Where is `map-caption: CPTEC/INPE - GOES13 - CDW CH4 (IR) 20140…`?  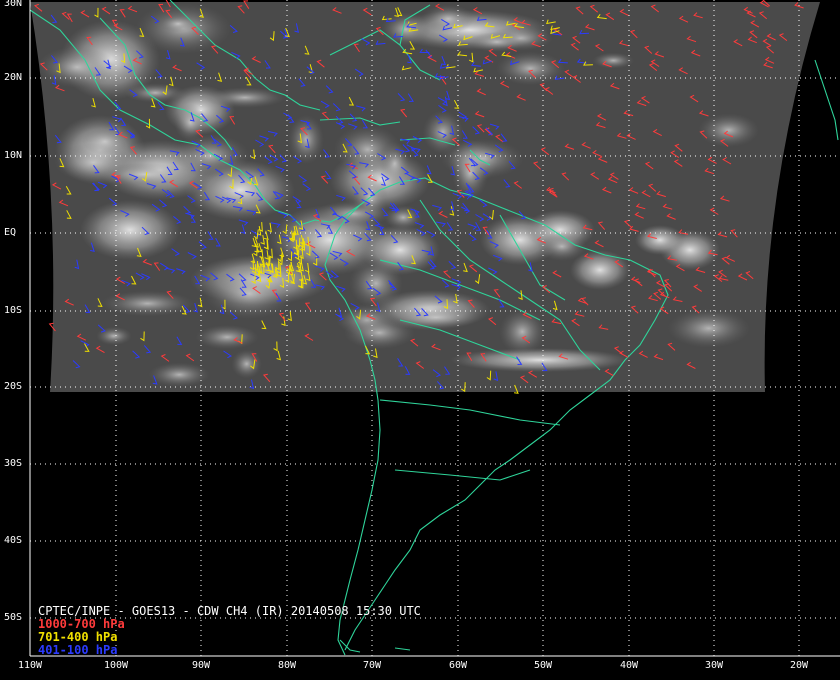 map-caption: CPTEC/INPE - GOES13 - CDW CH4 (IR) 20140… is located at coordinates (229, 631).